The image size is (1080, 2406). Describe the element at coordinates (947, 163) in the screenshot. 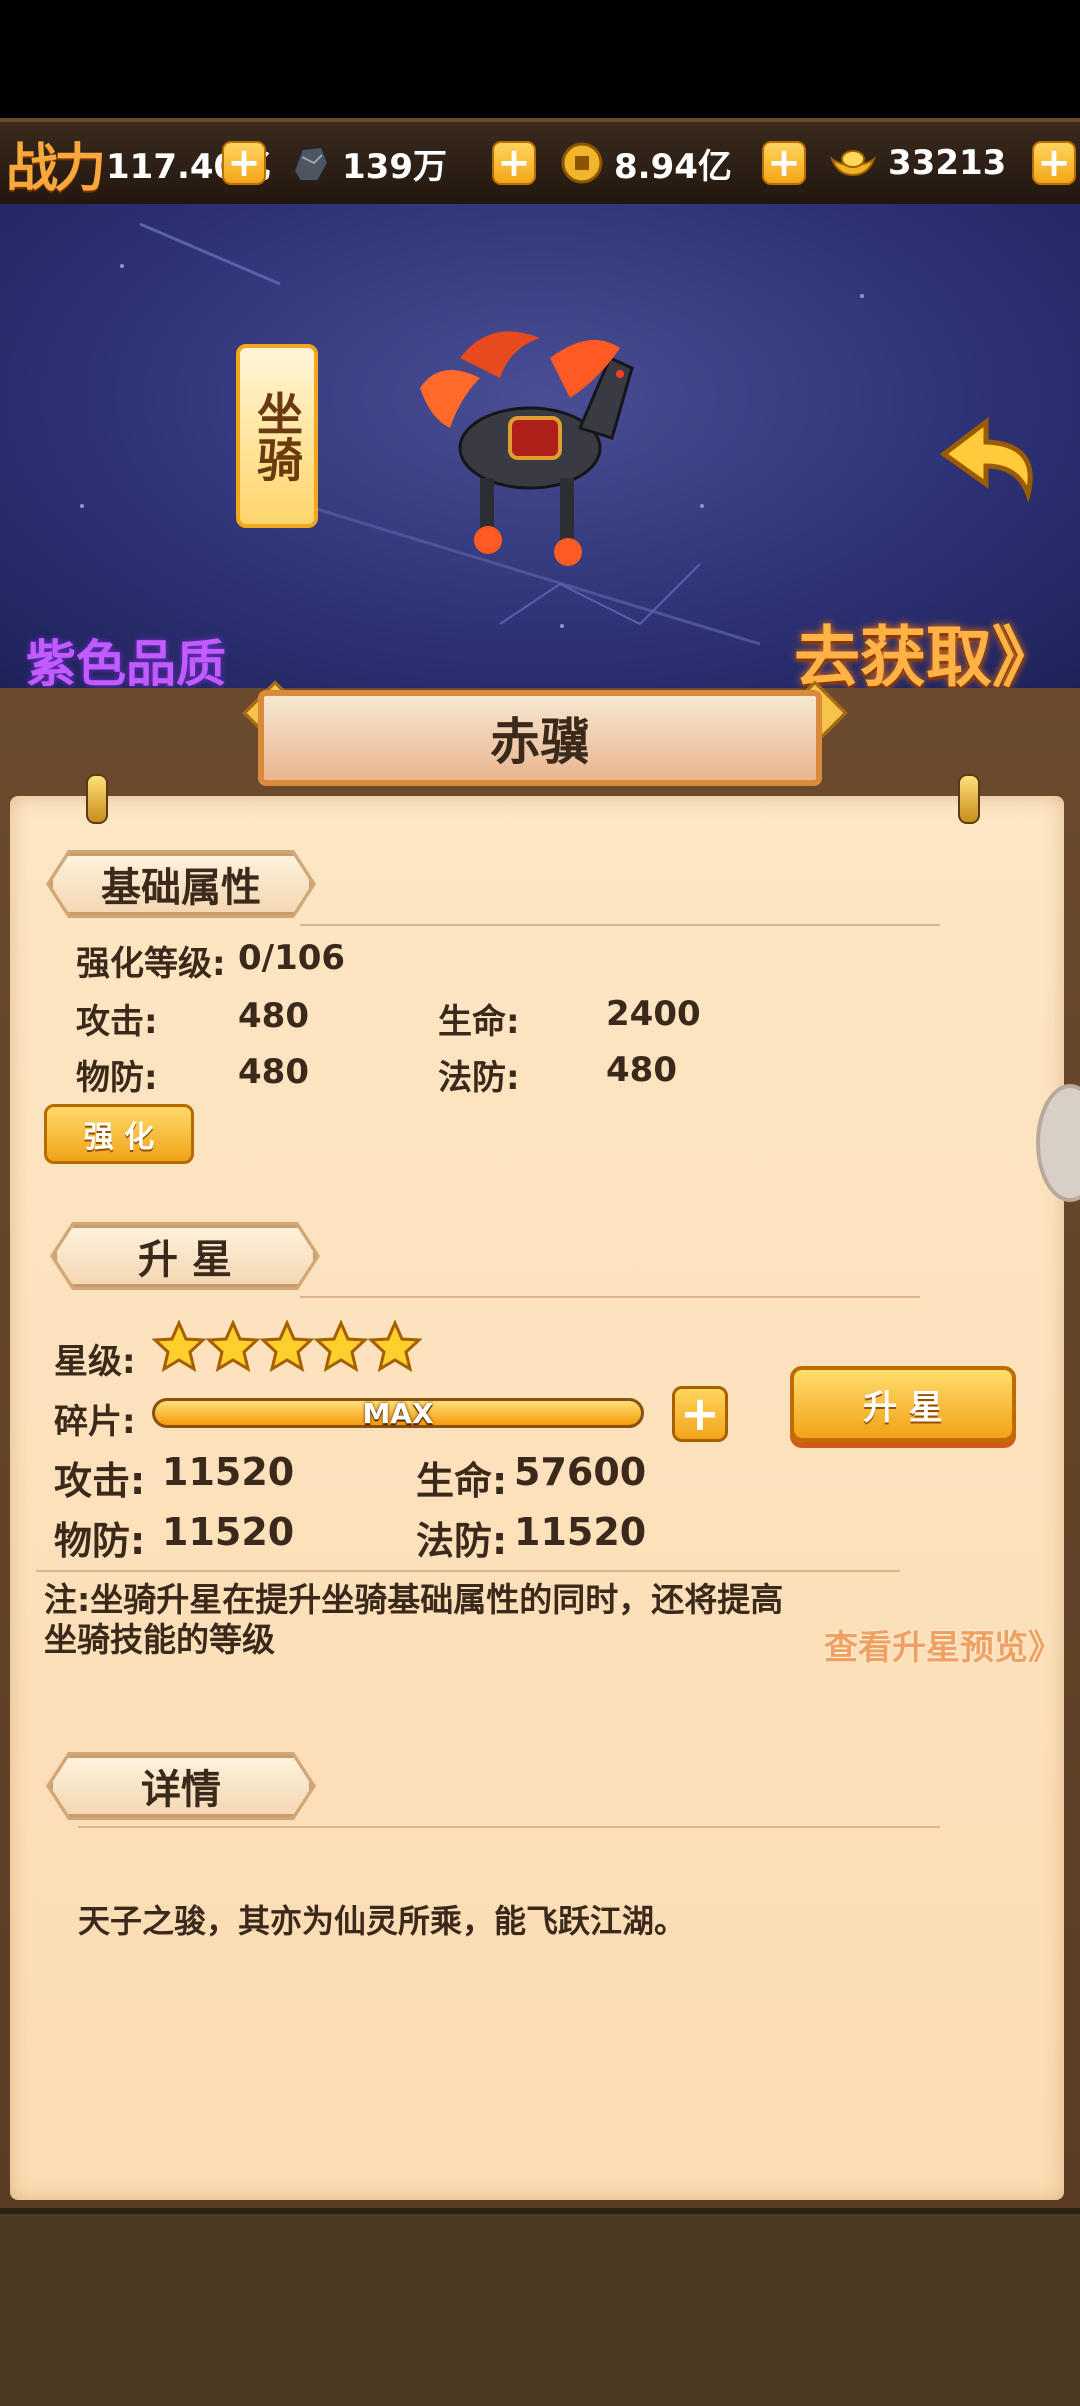

I see `ingot-value: 33213` at that location.